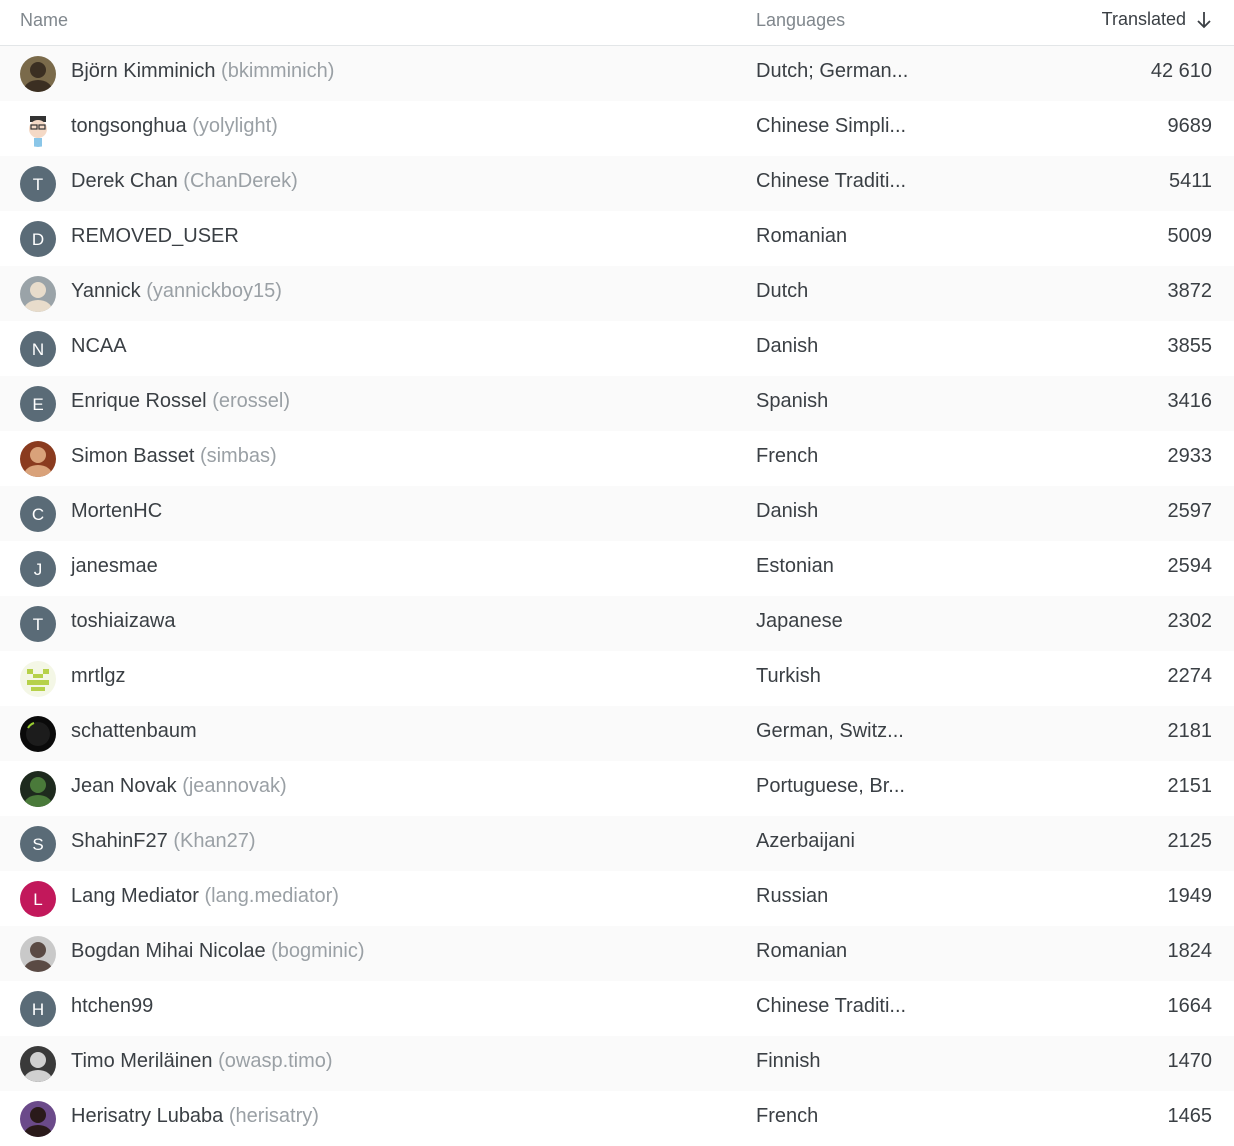  I want to click on translator-name: Simon Basset (simbas), so click(174, 456).